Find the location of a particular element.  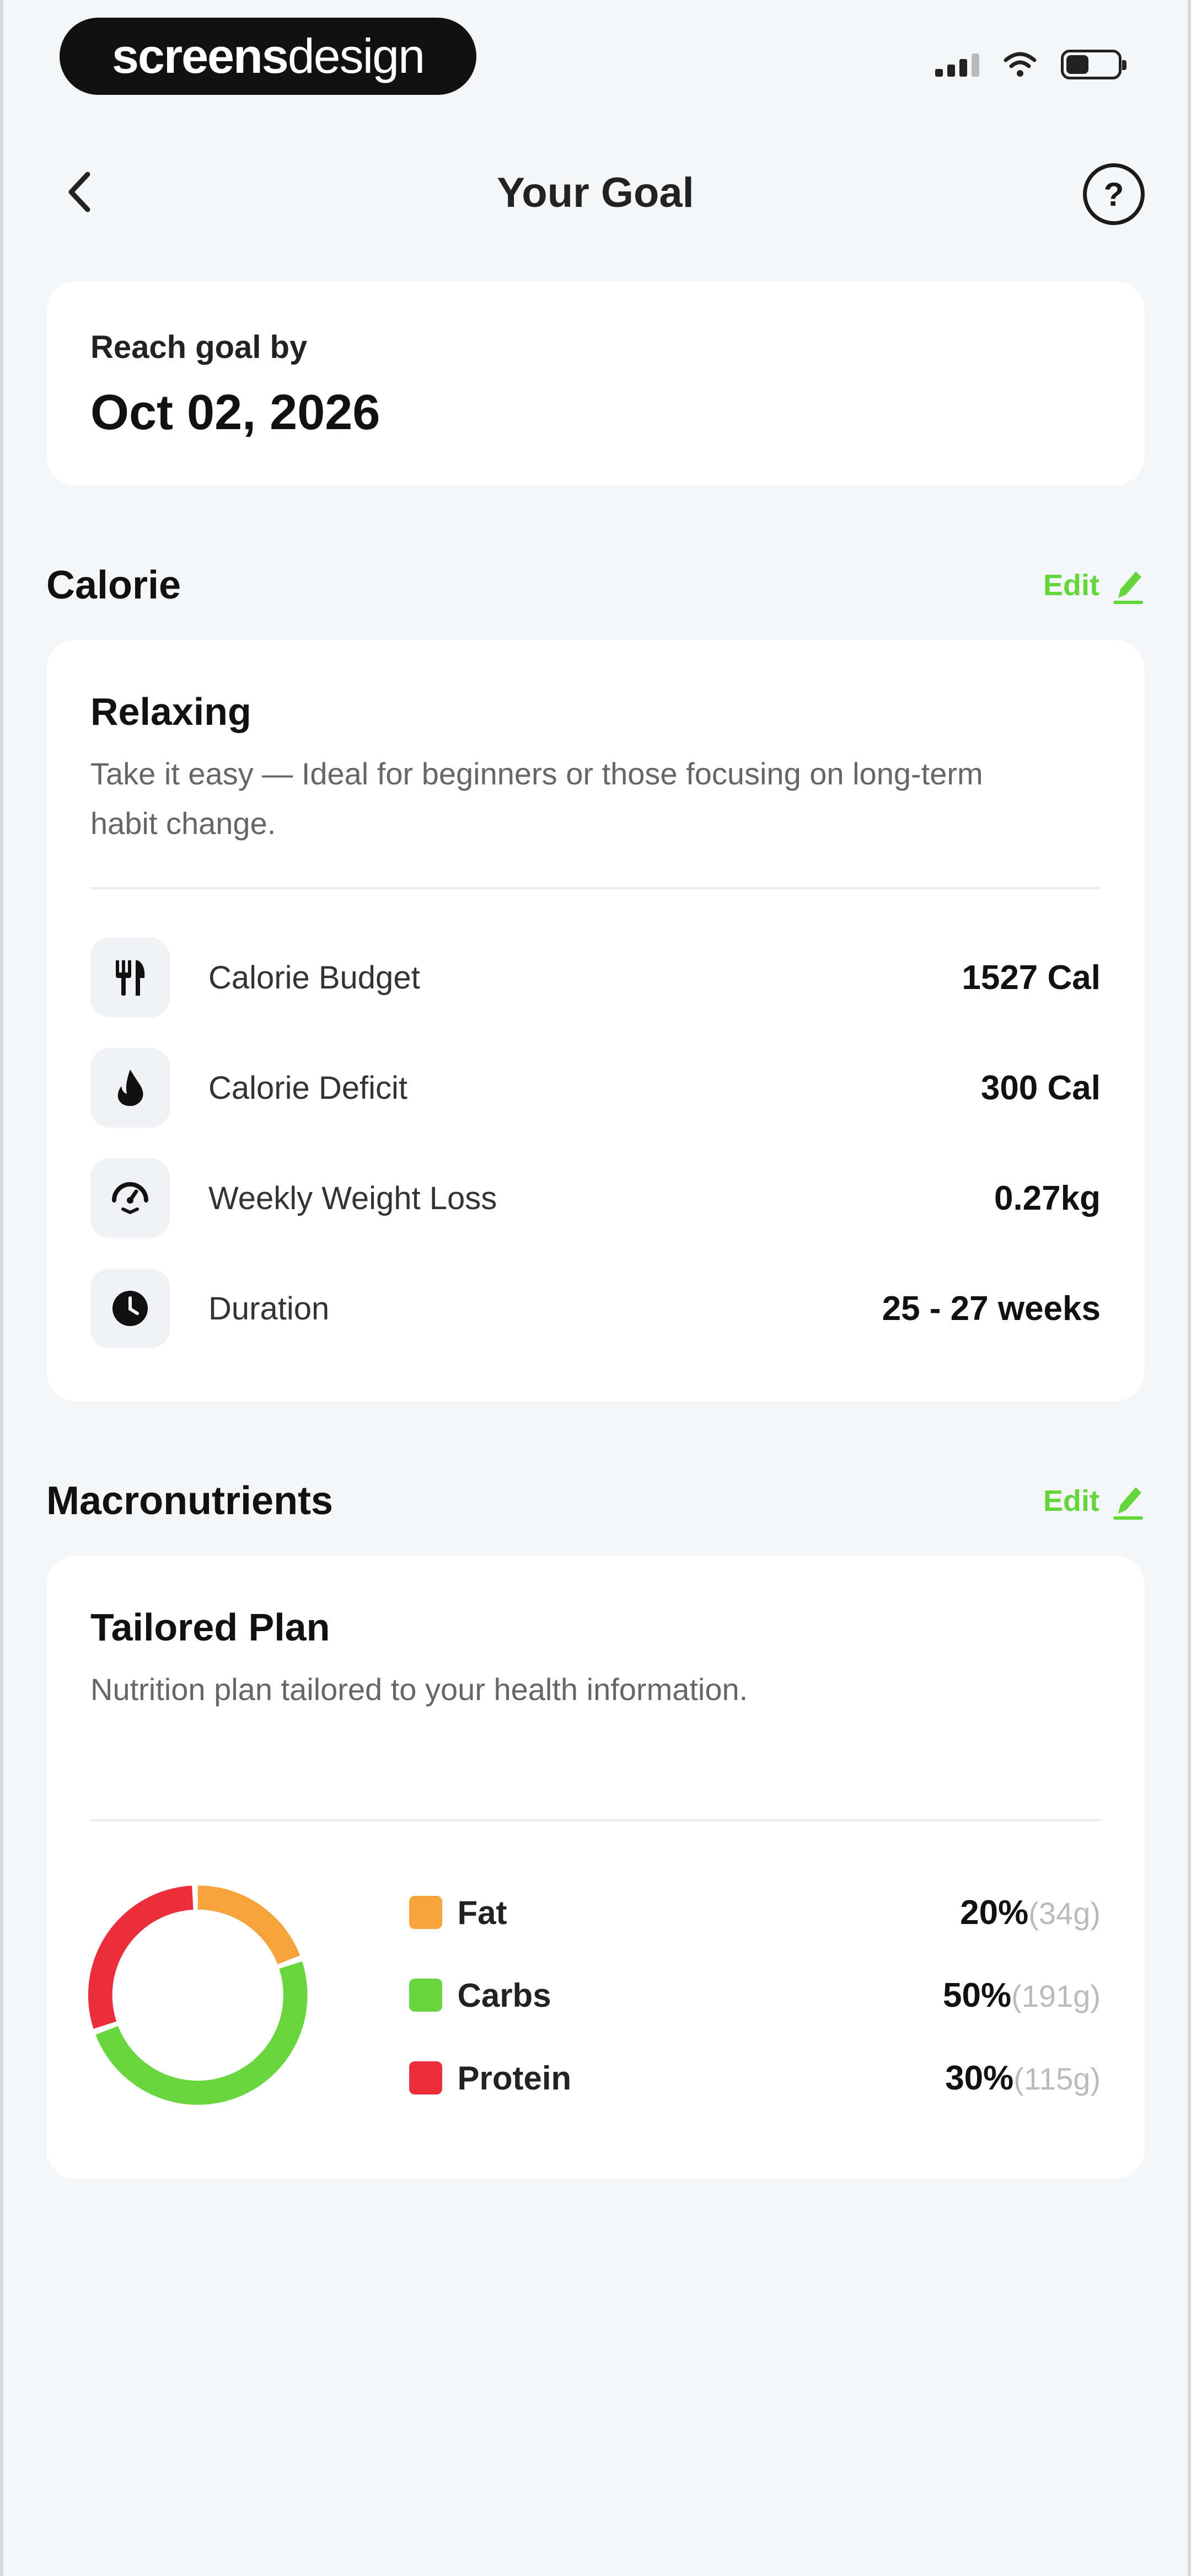

stat-label: Calorie Budget is located at coordinates (314, 977).